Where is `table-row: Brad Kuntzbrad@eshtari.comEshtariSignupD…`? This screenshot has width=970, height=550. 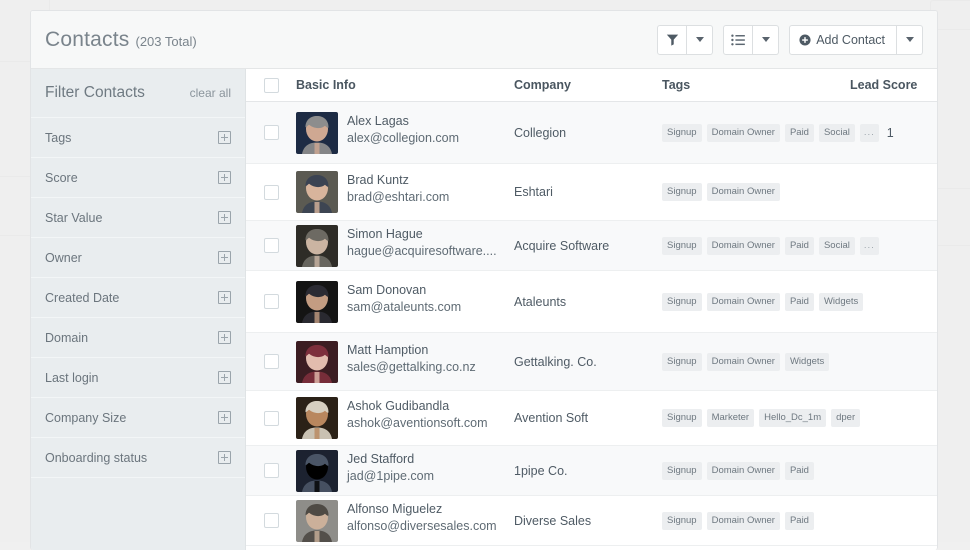 table-row: Brad Kuntzbrad@eshtari.comEshtariSignupD… is located at coordinates (591, 192).